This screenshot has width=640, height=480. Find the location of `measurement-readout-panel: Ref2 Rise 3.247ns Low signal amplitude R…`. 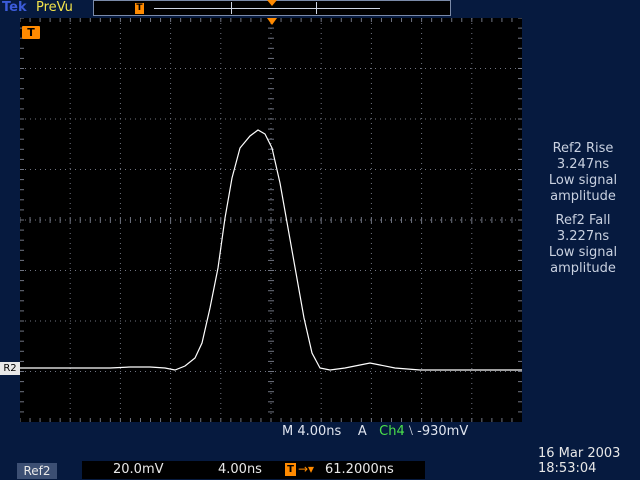

measurement-readout-panel: Ref2 Rise 3.247ns Low signal amplitude R… is located at coordinates (583, 209).